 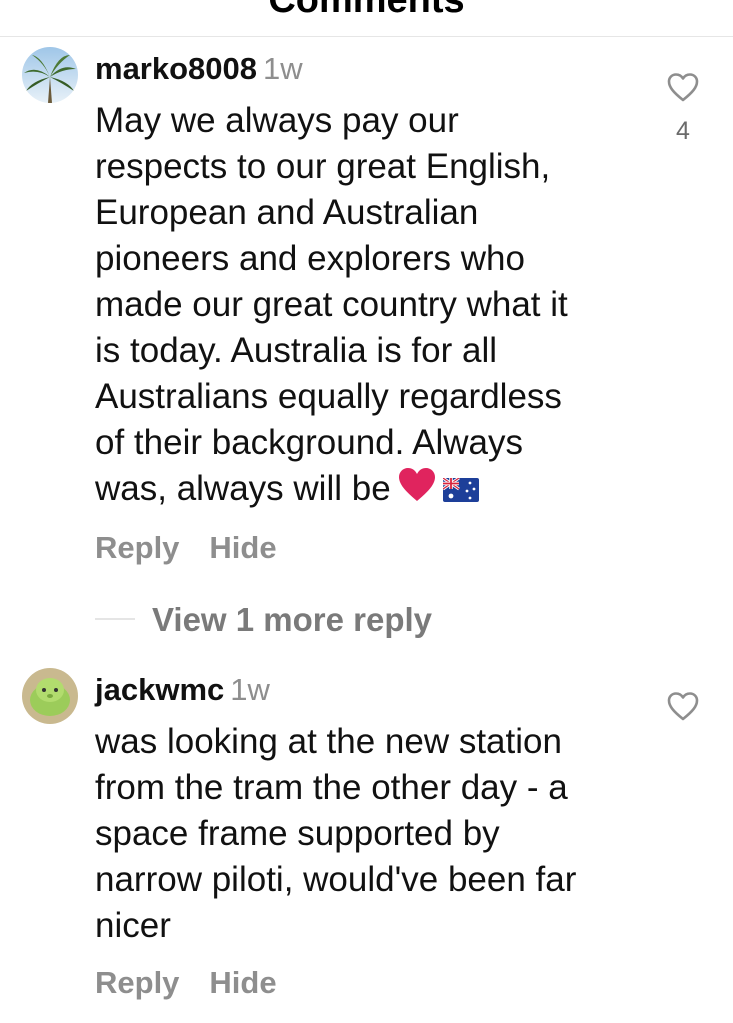 I want to click on page-title: Comments, so click(x=366, y=10).